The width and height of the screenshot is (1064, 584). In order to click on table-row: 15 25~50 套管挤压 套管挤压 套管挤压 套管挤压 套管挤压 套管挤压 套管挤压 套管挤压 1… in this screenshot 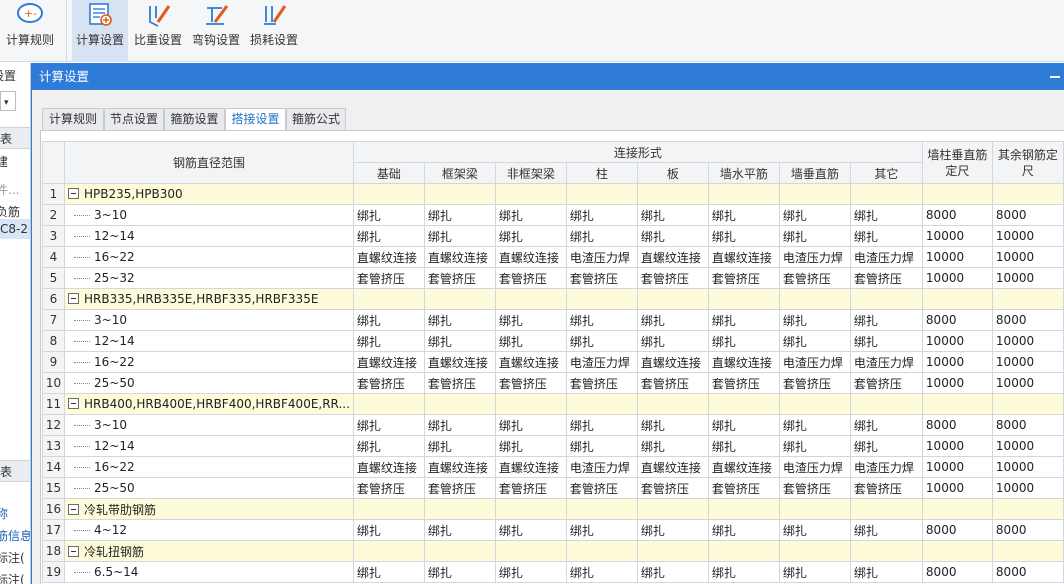, I will do `click(553, 488)`.